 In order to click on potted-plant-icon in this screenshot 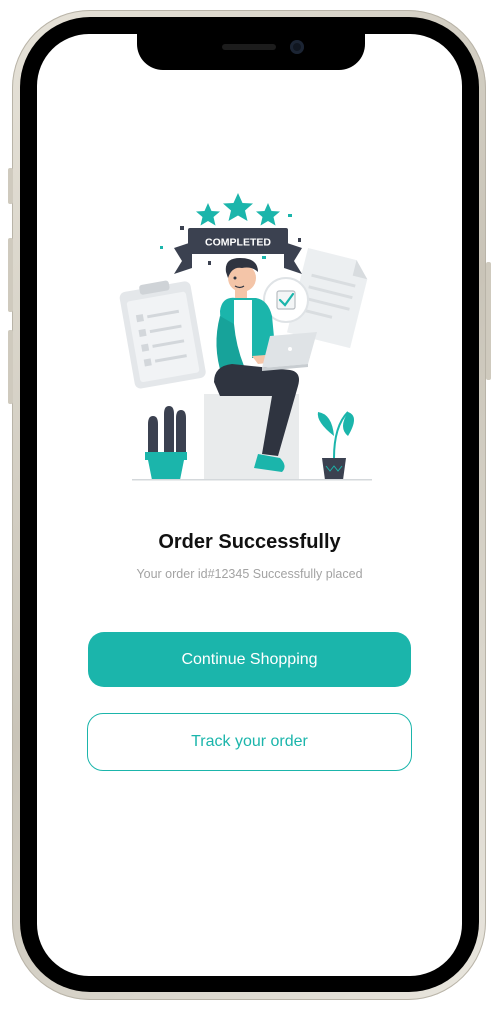, I will do `click(335, 445)`.